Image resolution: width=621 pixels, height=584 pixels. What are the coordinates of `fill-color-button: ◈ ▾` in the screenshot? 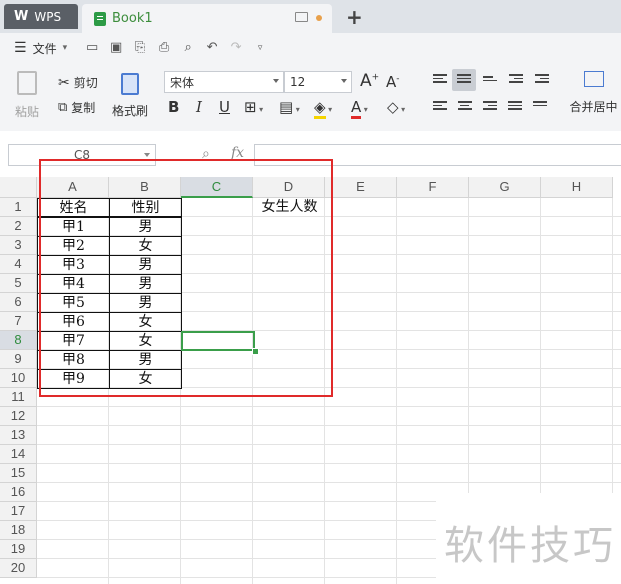 It's located at (323, 108).